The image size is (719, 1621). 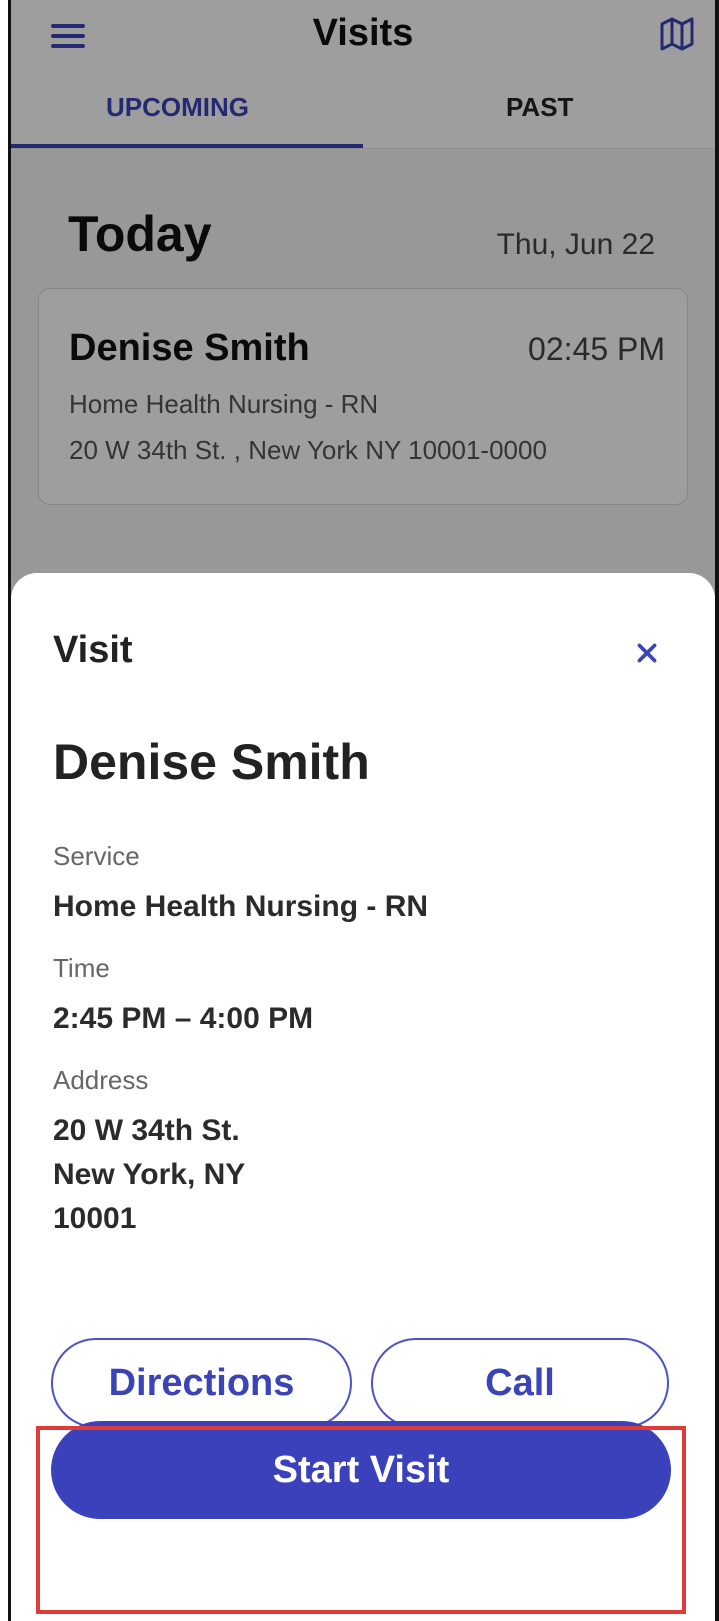 I want to click on time-value: 2:45 PM – 4:00 PM, so click(x=183, y=1018).